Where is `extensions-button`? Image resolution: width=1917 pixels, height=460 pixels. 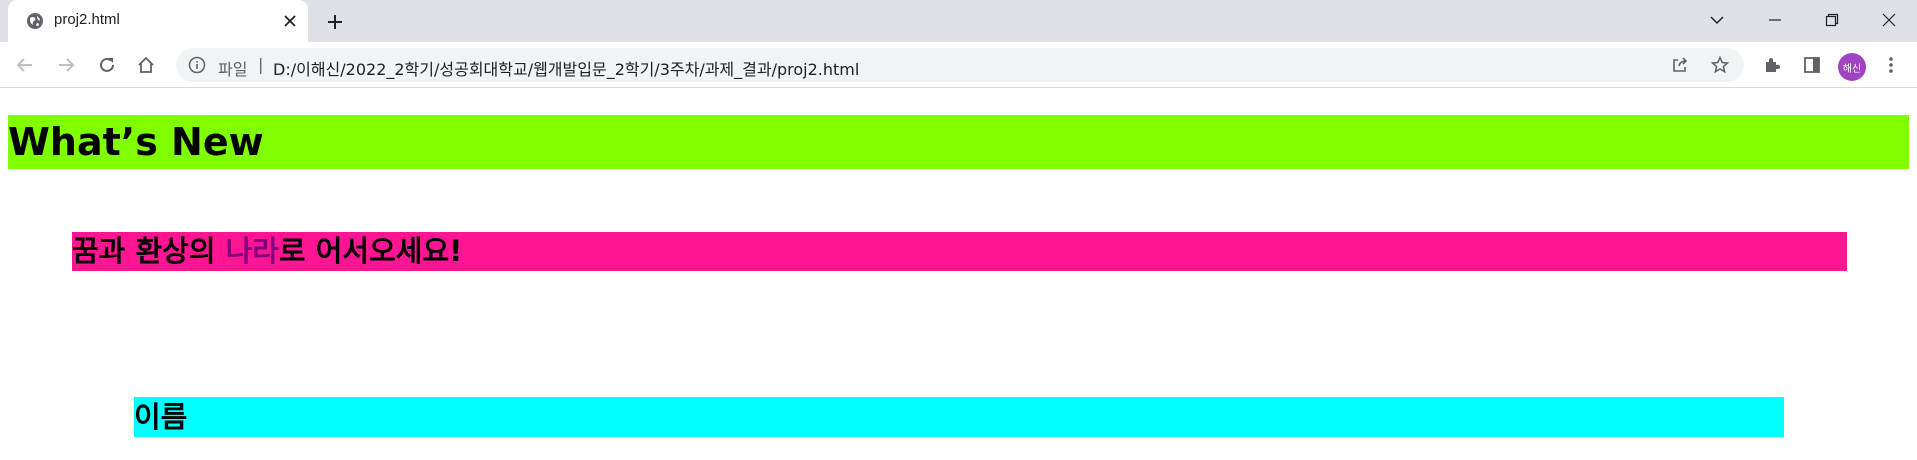 extensions-button is located at coordinates (1772, 65).